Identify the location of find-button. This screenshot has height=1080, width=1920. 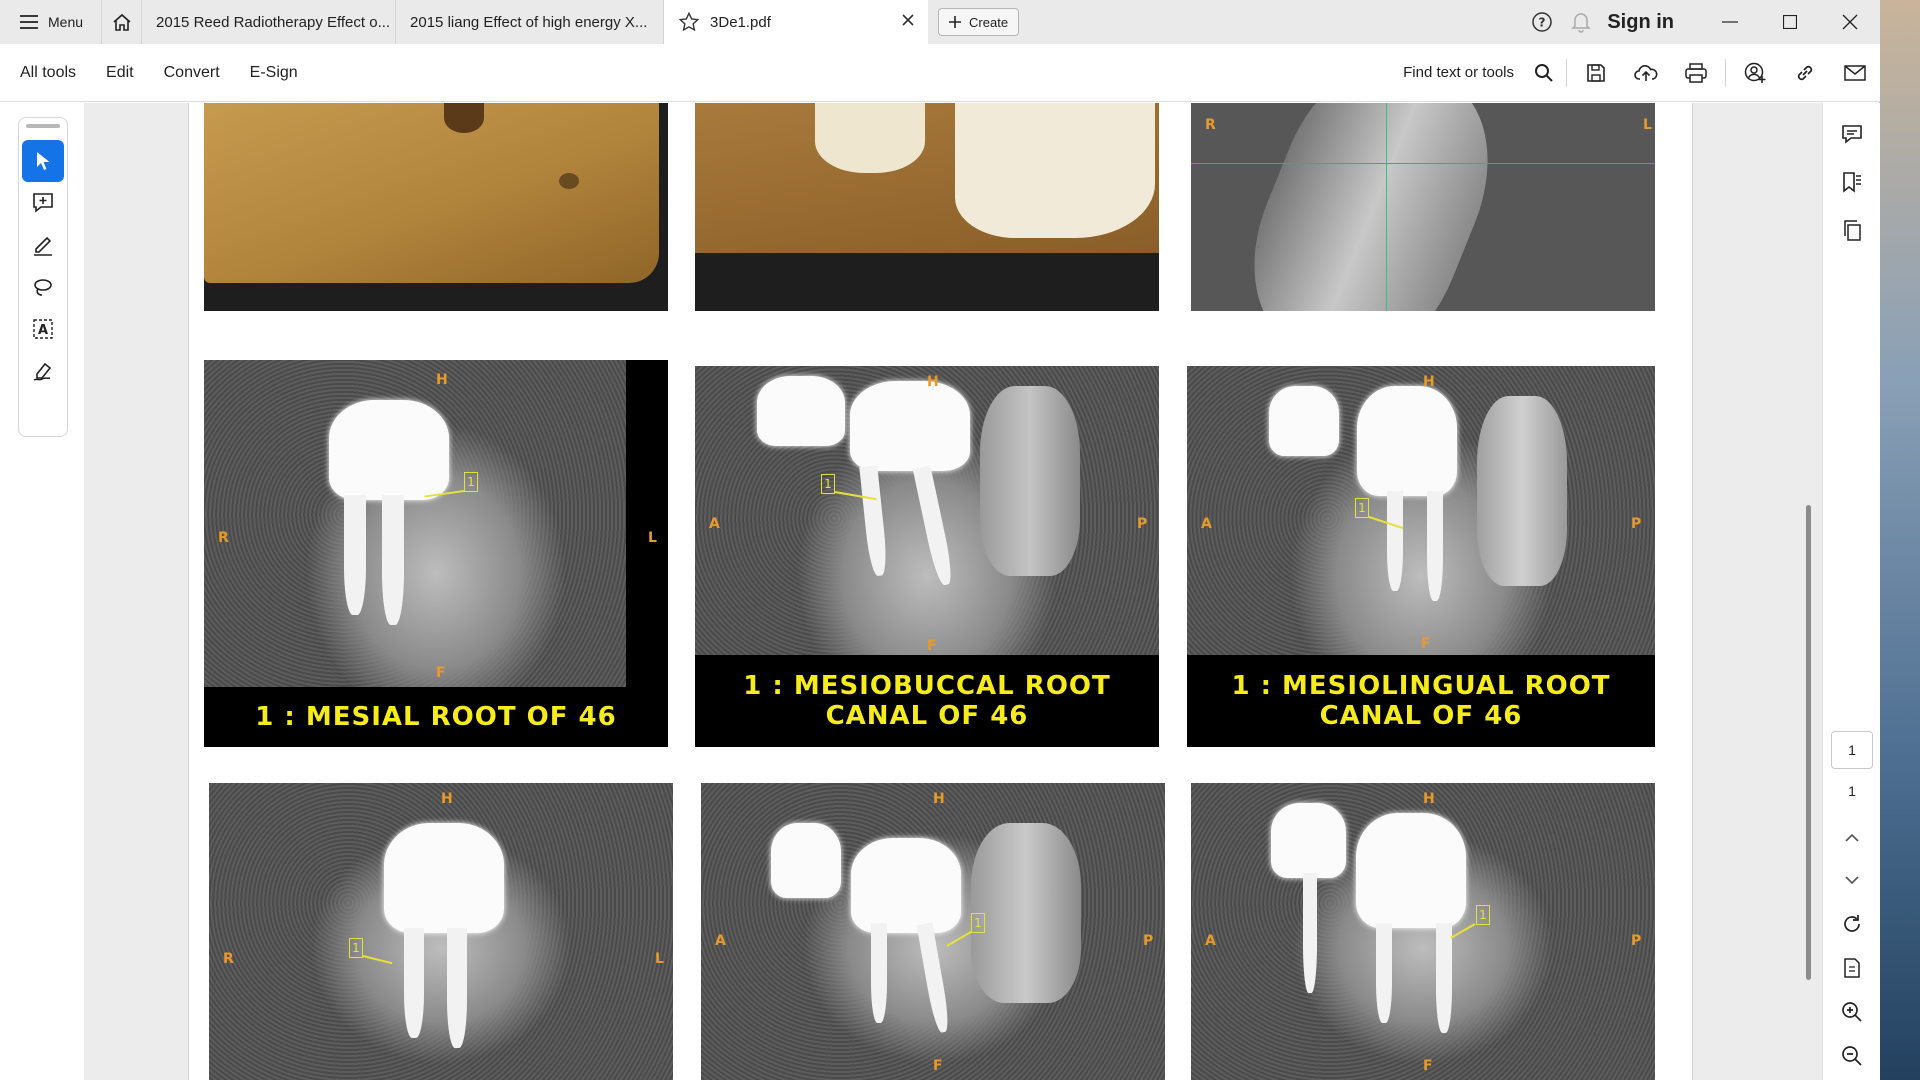
(1544, 73).